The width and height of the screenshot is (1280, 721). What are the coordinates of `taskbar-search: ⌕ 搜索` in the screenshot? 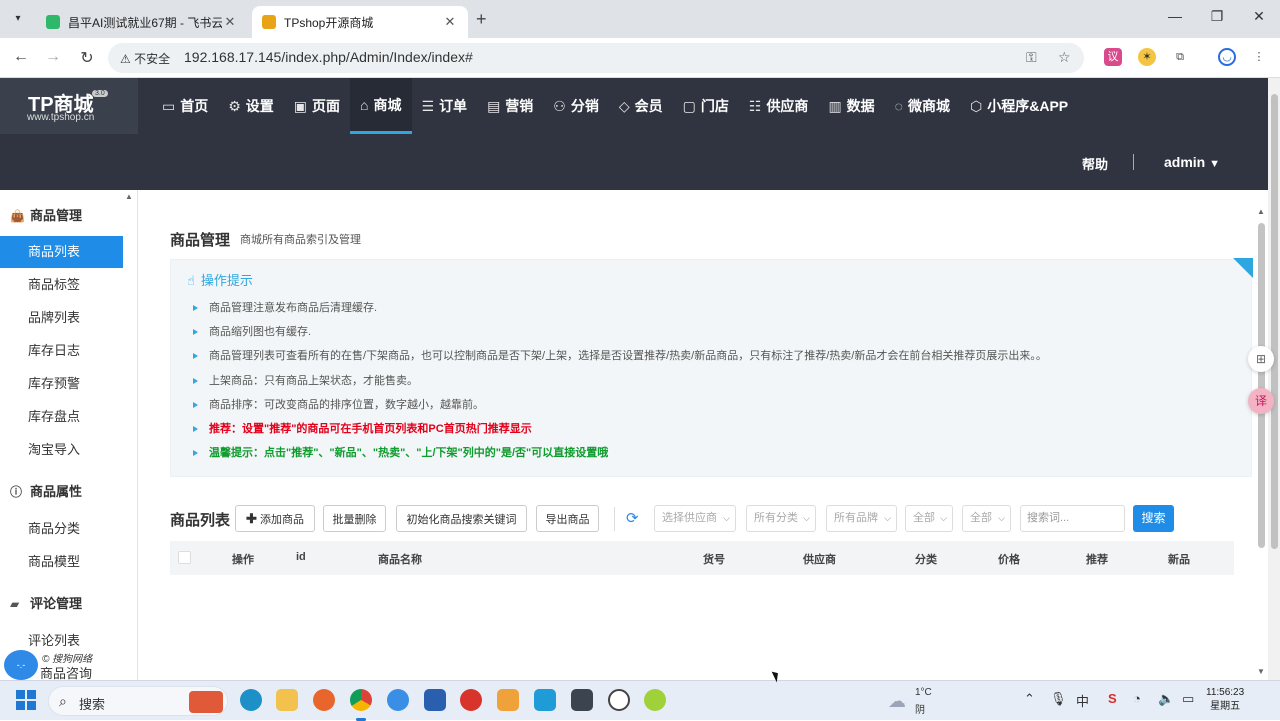 It's located at (138, 701).